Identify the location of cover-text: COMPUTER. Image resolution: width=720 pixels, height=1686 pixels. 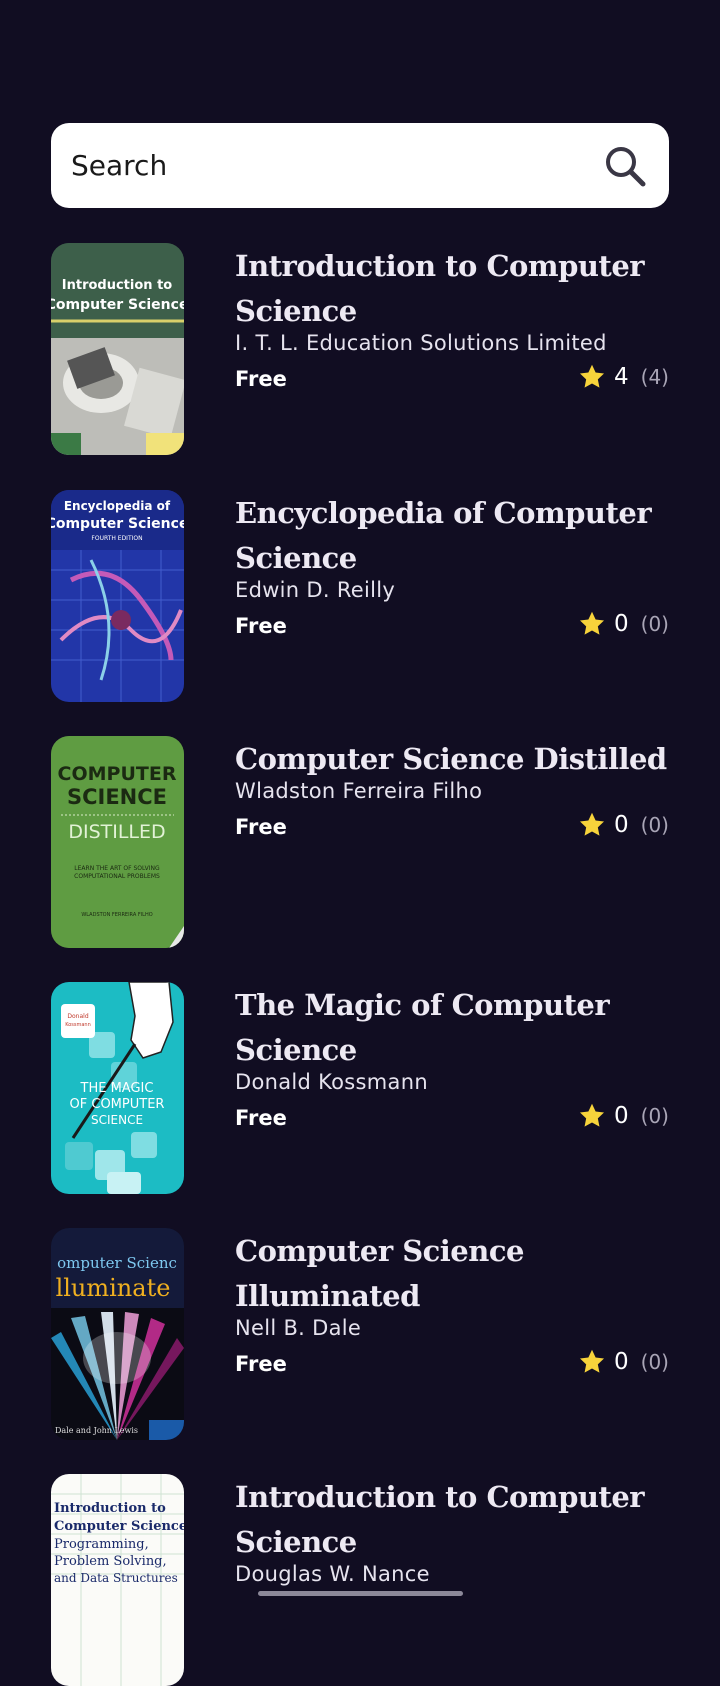
(117, 774).